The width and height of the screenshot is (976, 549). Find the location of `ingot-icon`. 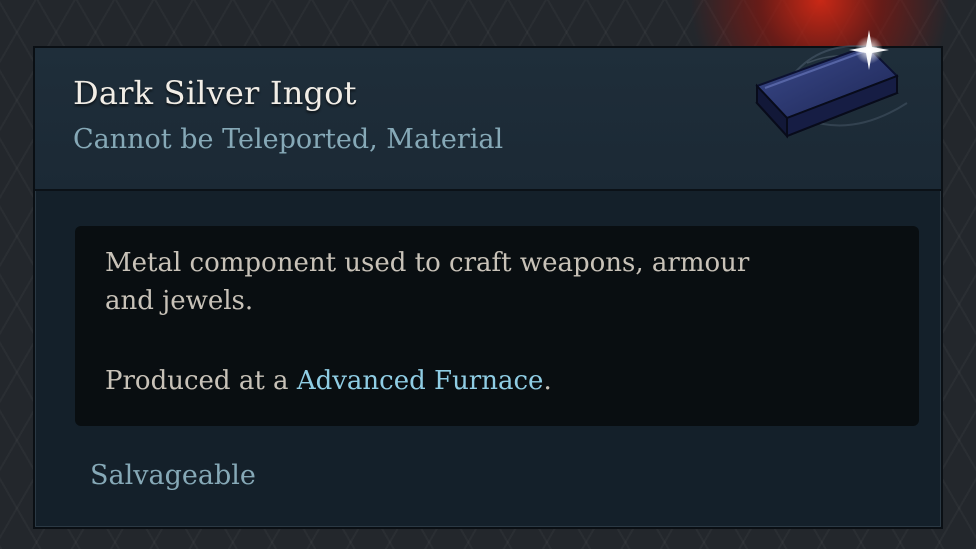

ingot-icon is located at coordinates (832, 83).